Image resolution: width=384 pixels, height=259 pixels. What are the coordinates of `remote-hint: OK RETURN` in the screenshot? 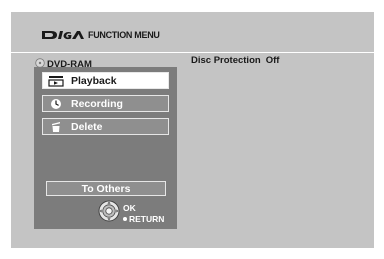 It's located at (131, 213).